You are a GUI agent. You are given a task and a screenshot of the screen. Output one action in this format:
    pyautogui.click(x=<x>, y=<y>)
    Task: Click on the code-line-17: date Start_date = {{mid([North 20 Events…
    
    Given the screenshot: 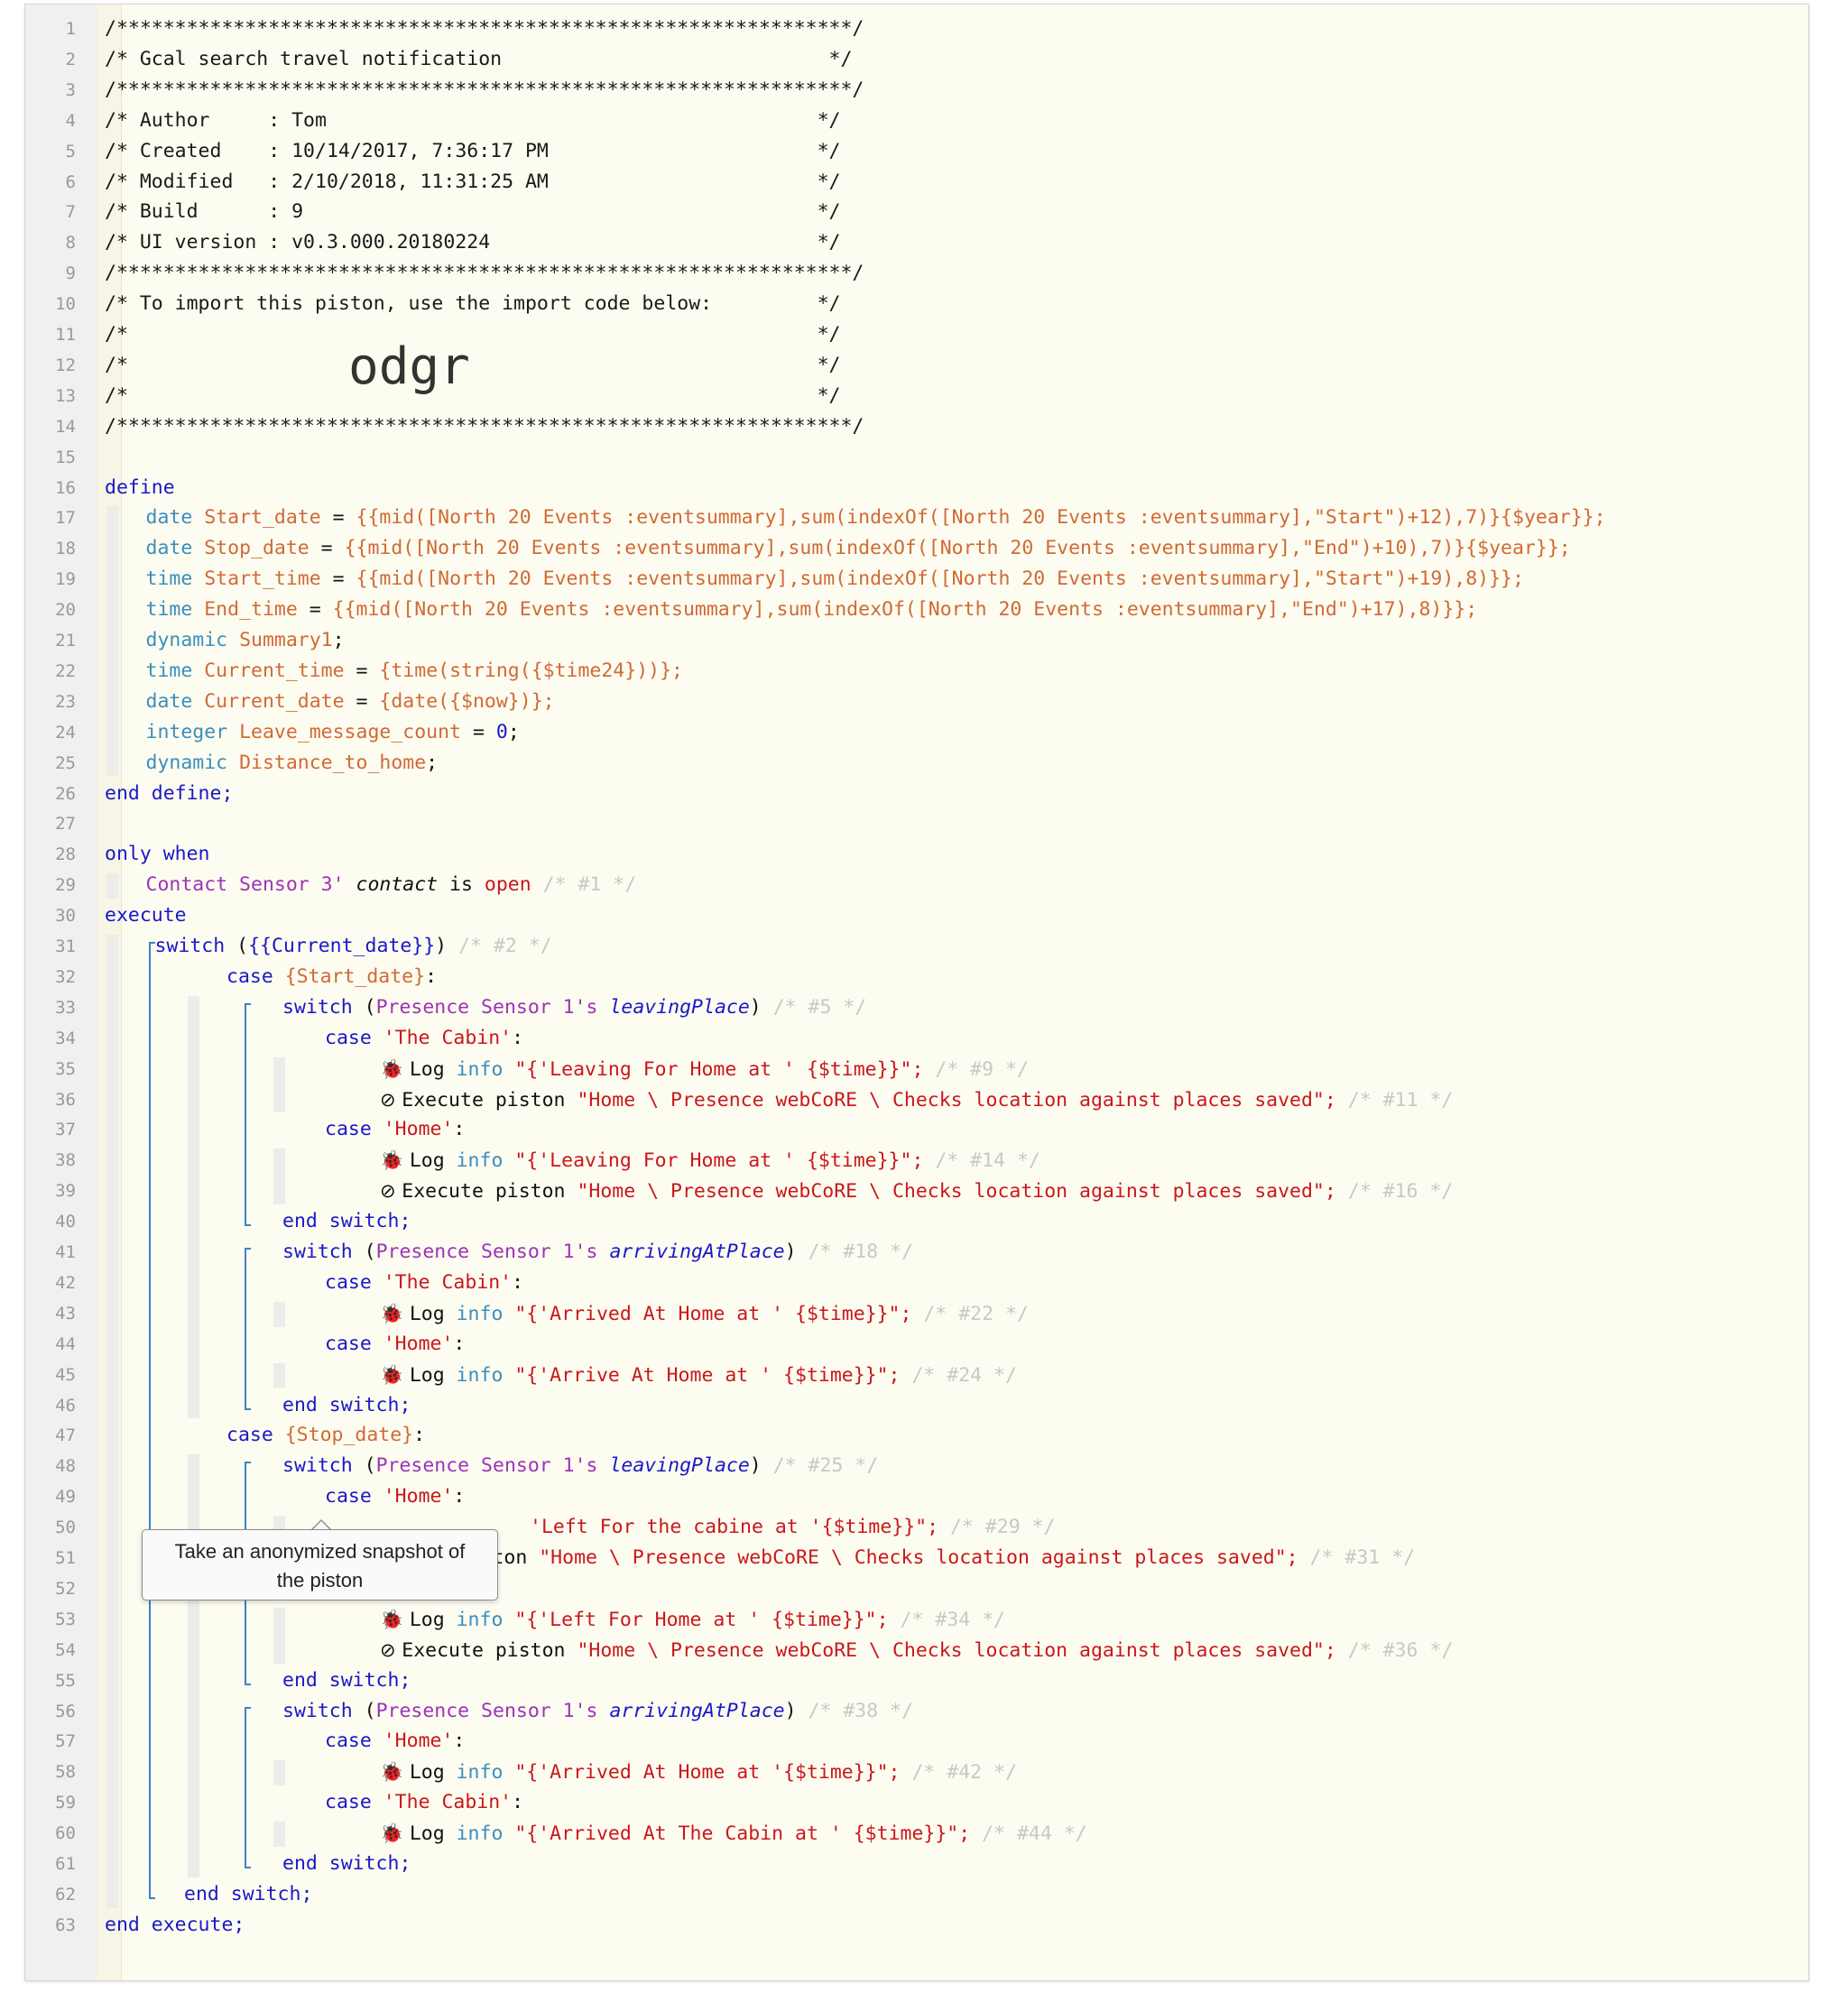 What is the action you would take?
    pyautogui.click(x=876, y=518)
    